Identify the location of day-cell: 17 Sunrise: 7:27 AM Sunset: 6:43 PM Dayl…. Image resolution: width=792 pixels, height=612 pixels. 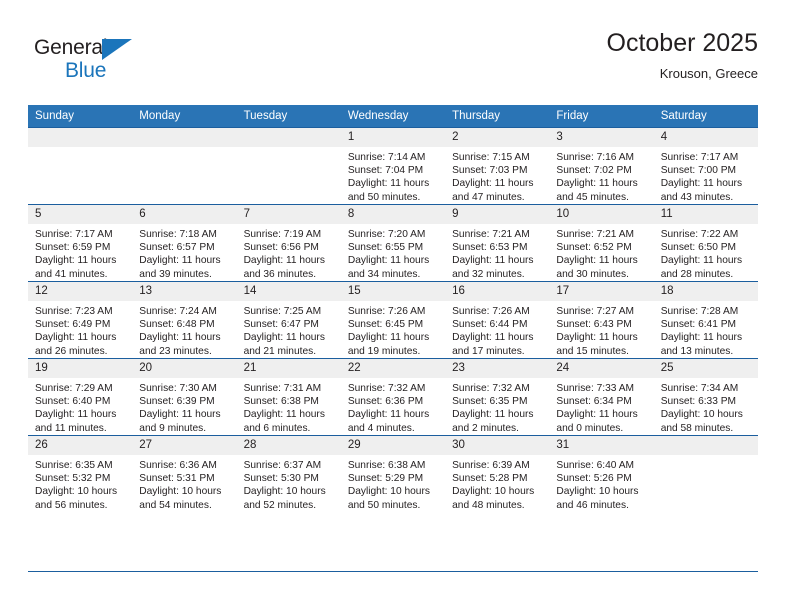
(601, 320).